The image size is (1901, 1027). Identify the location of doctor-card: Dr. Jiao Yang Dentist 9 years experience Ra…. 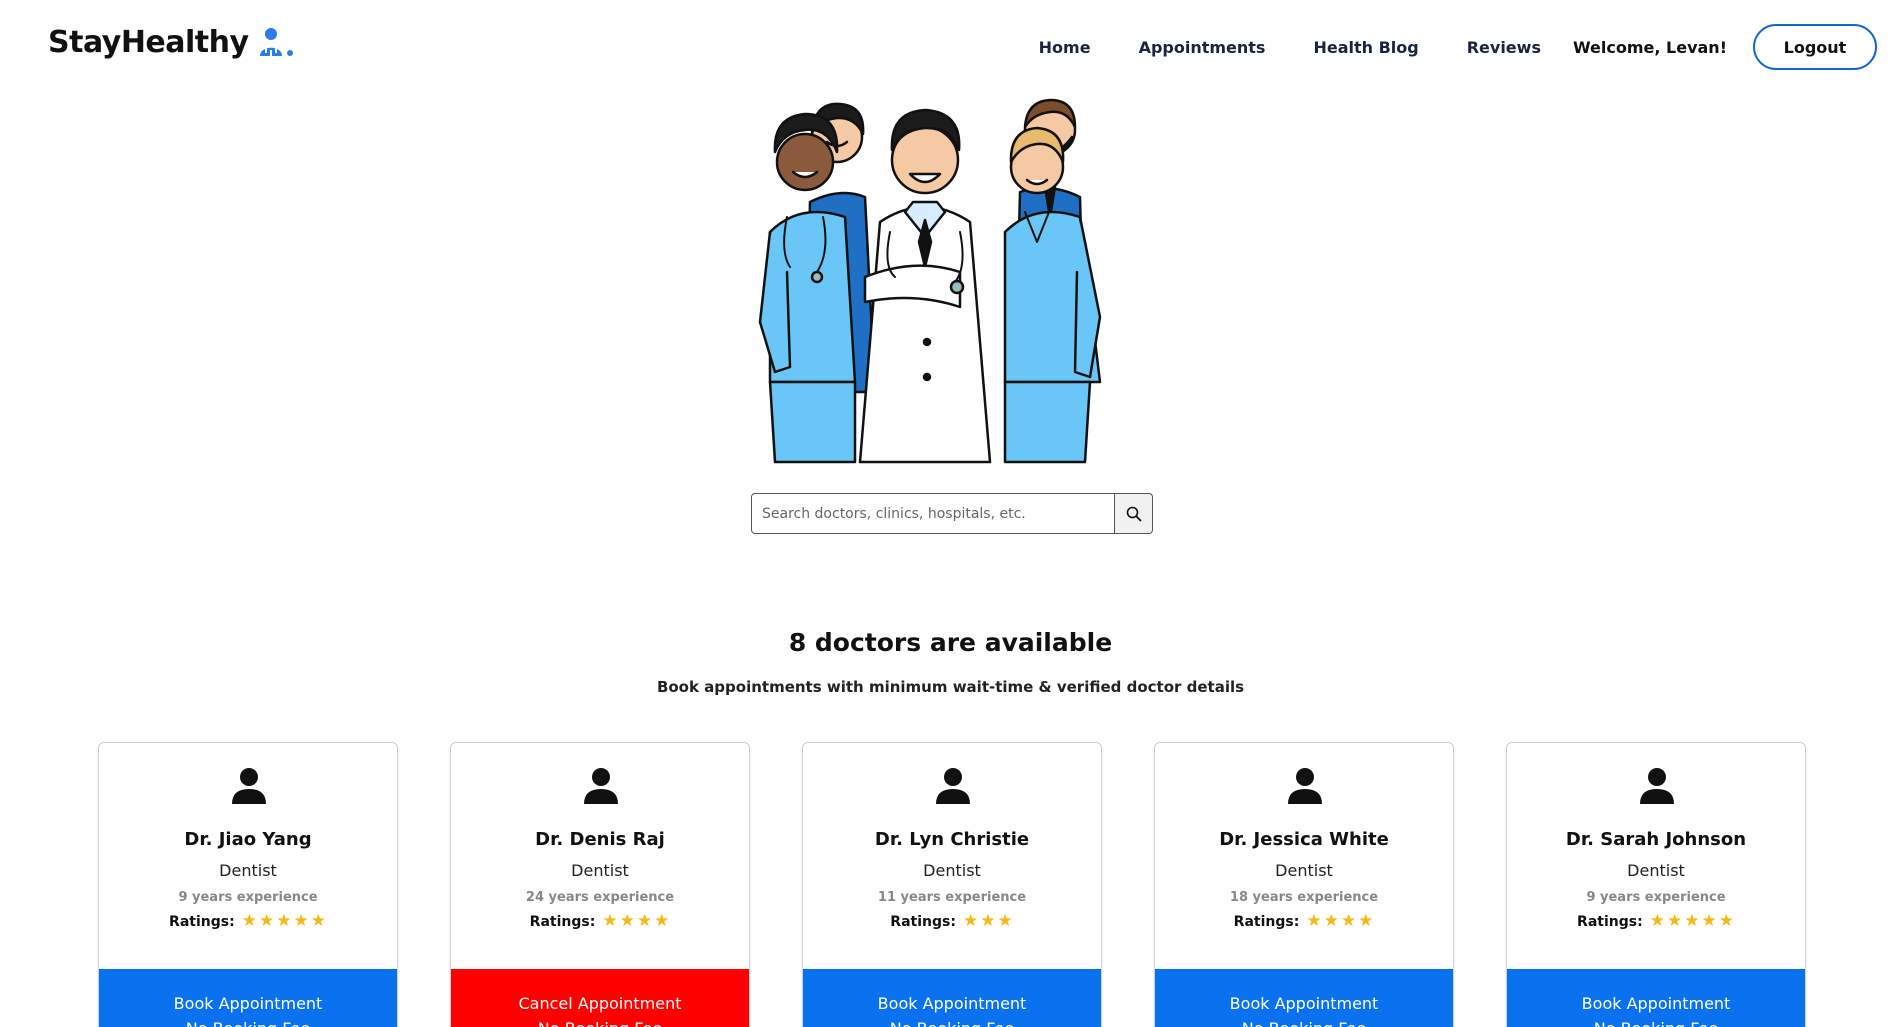
(248, 884).